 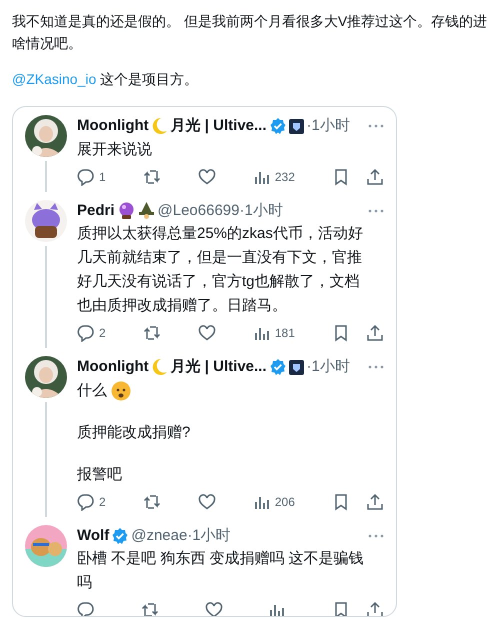 I want to click on reply-text: 什么, so click(x=92, y=390).